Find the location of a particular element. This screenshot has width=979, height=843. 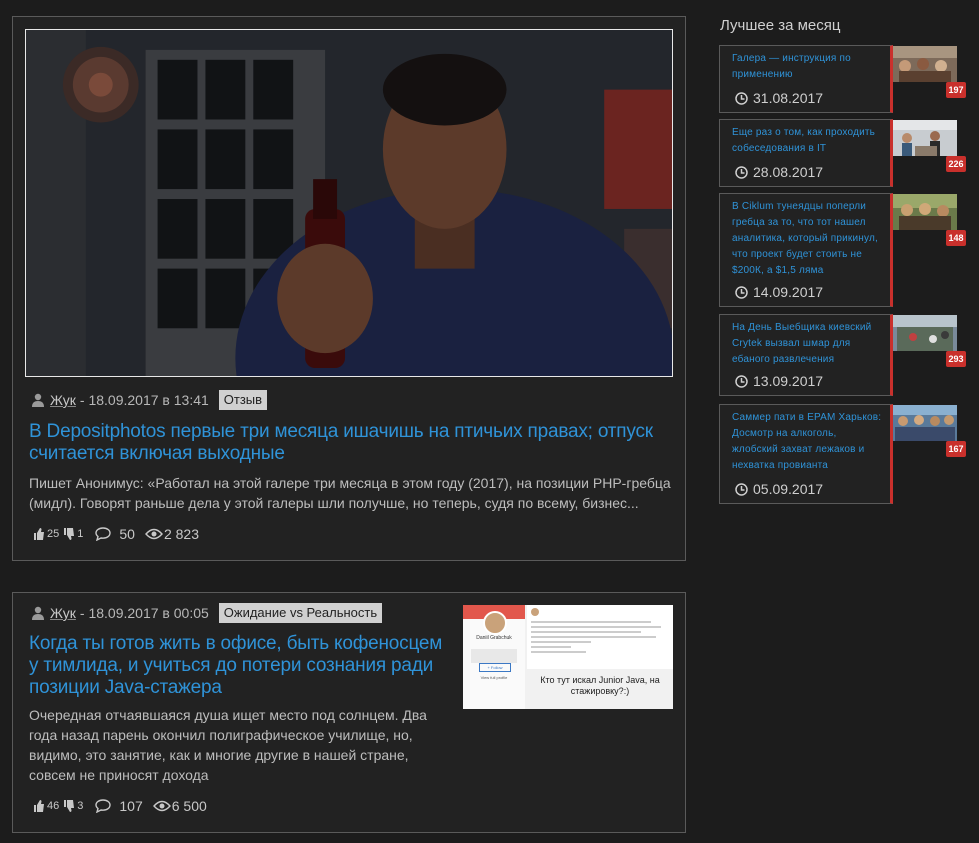

sidebar-item-date: 31.08.2017 is located at coordinates (779, 98).